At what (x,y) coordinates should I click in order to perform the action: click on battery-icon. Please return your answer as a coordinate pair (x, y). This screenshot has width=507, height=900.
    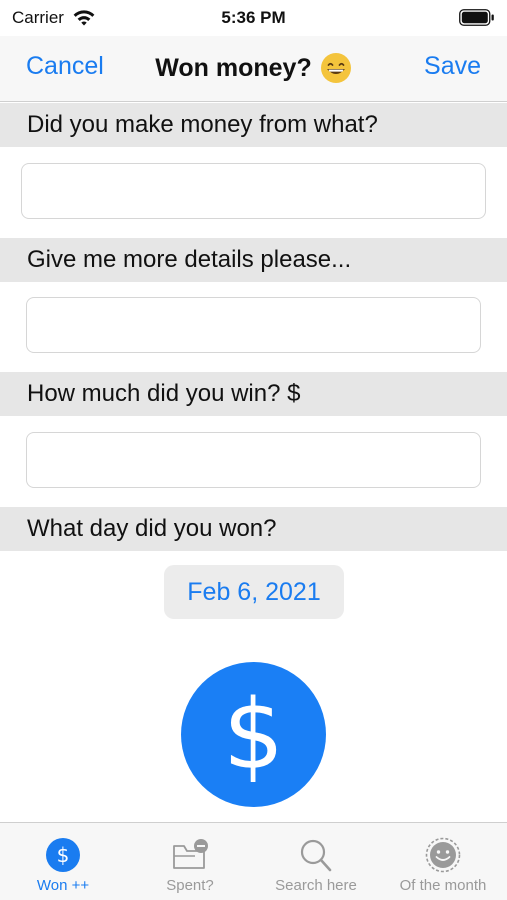
    Looking at the image, I should click on (476, 17).